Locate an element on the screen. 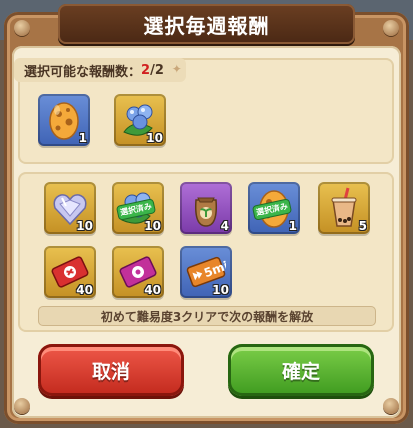 The image size is (413, 428). dialog-title: 選択毎週報酬 is located at coordinates (206, 25).